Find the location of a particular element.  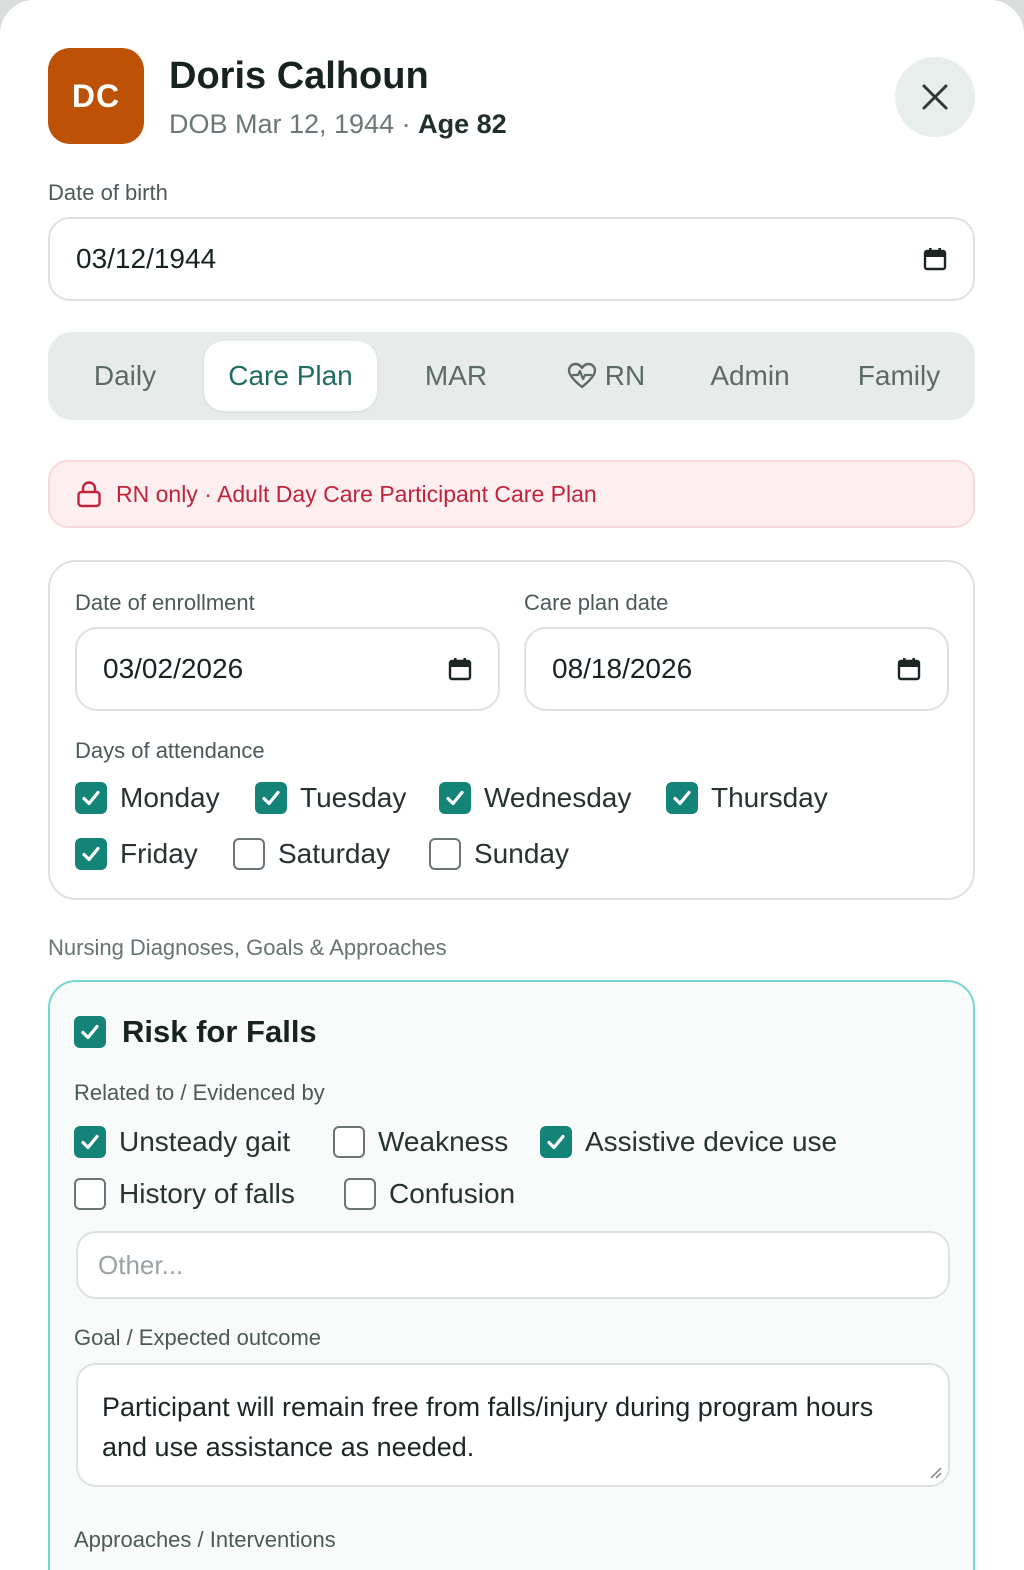

day-checkbox-thursday: Thursday is located at coordinates (747, 798).